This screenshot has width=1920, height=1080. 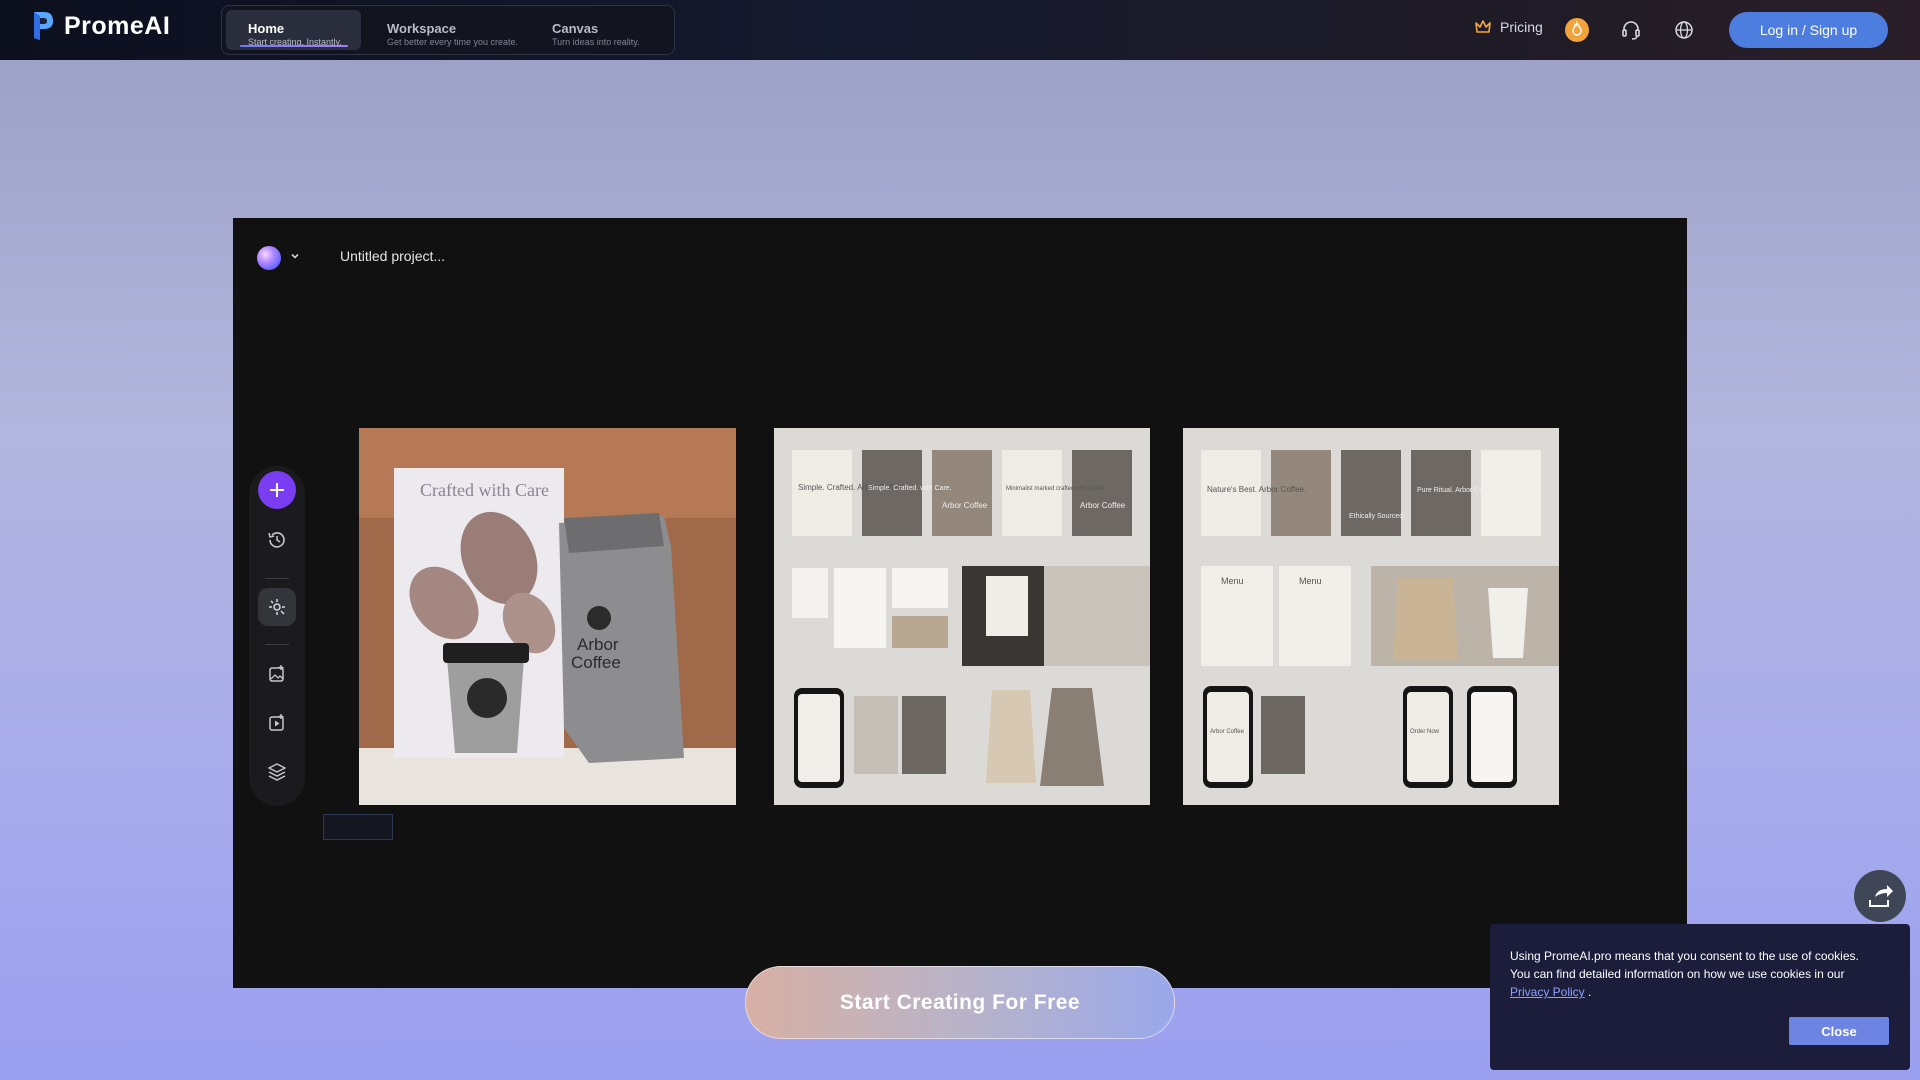 I want to click on headset-icon, so click(x=1631, y=30).